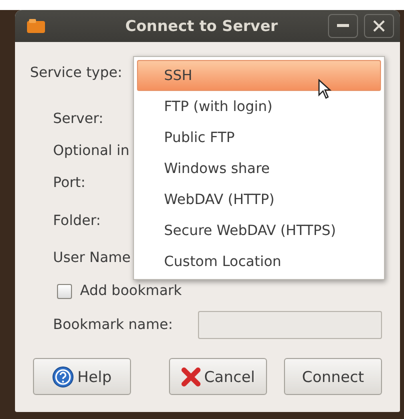 Image resolution: width=404 pixels, height=419 pixels. What do you see at coordinates (64, 291) in the screenshot?
I see `checkbox` at bounding box center [64, 291].